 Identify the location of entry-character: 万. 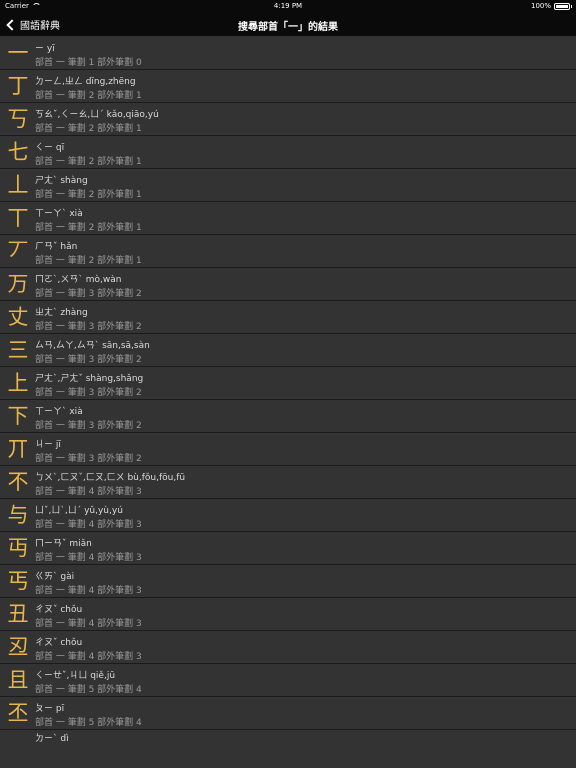
(18, 284).